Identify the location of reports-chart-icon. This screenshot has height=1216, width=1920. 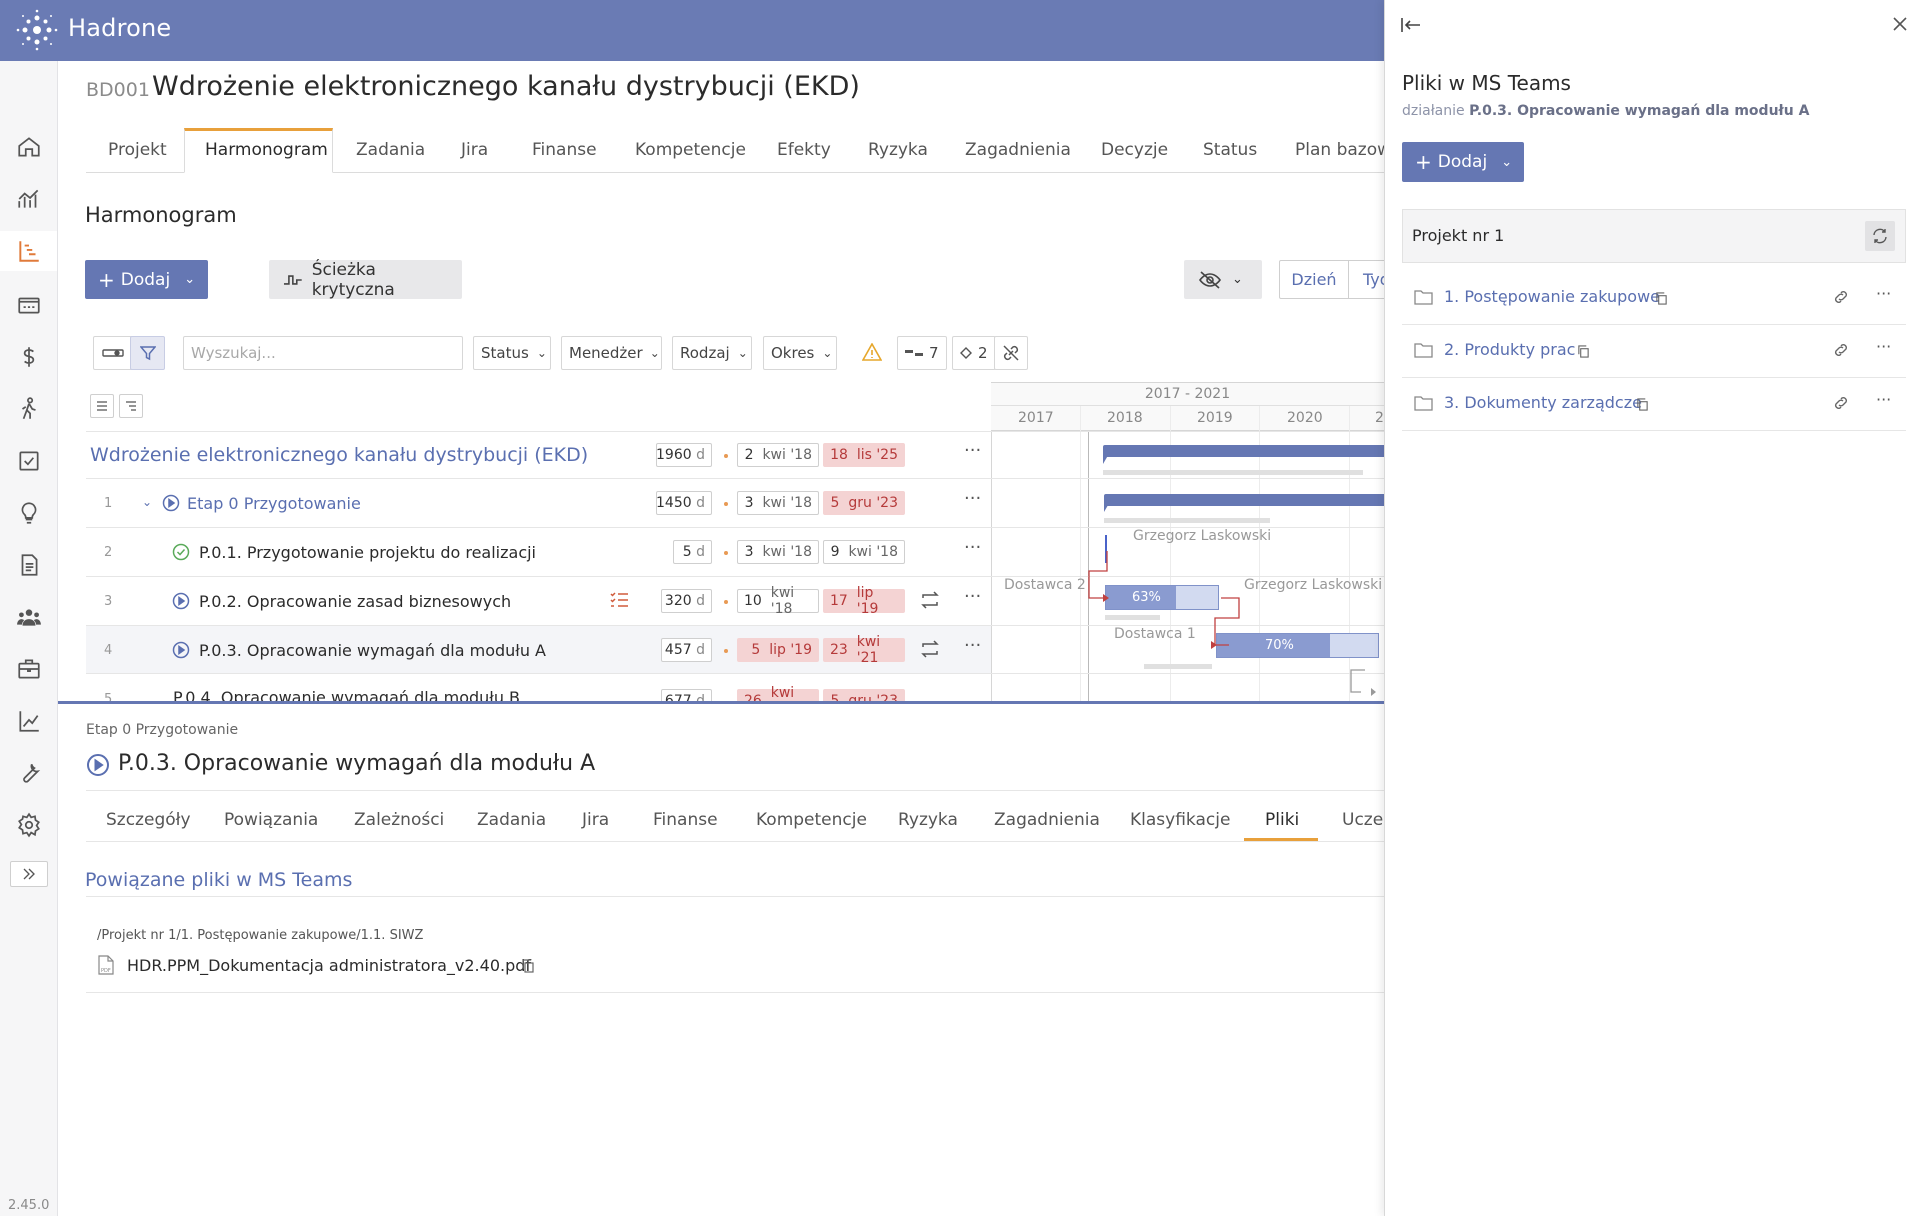
(29, 721).